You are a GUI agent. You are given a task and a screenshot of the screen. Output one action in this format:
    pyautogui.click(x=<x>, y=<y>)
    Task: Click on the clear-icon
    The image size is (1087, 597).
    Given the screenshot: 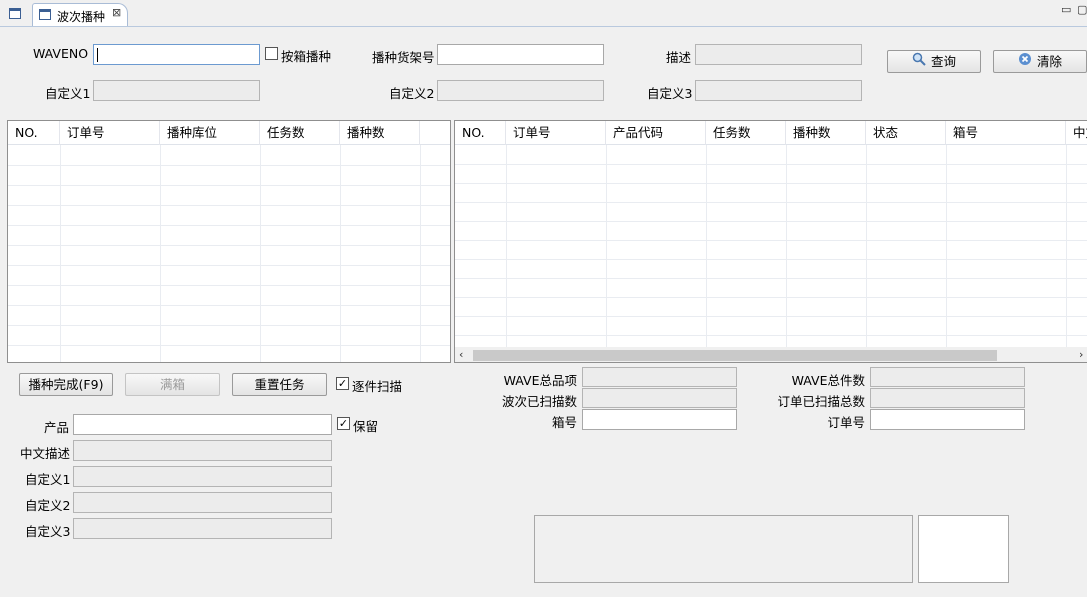 What is the action you would take?
    pyautogui.click(x=1025, y=61)
    